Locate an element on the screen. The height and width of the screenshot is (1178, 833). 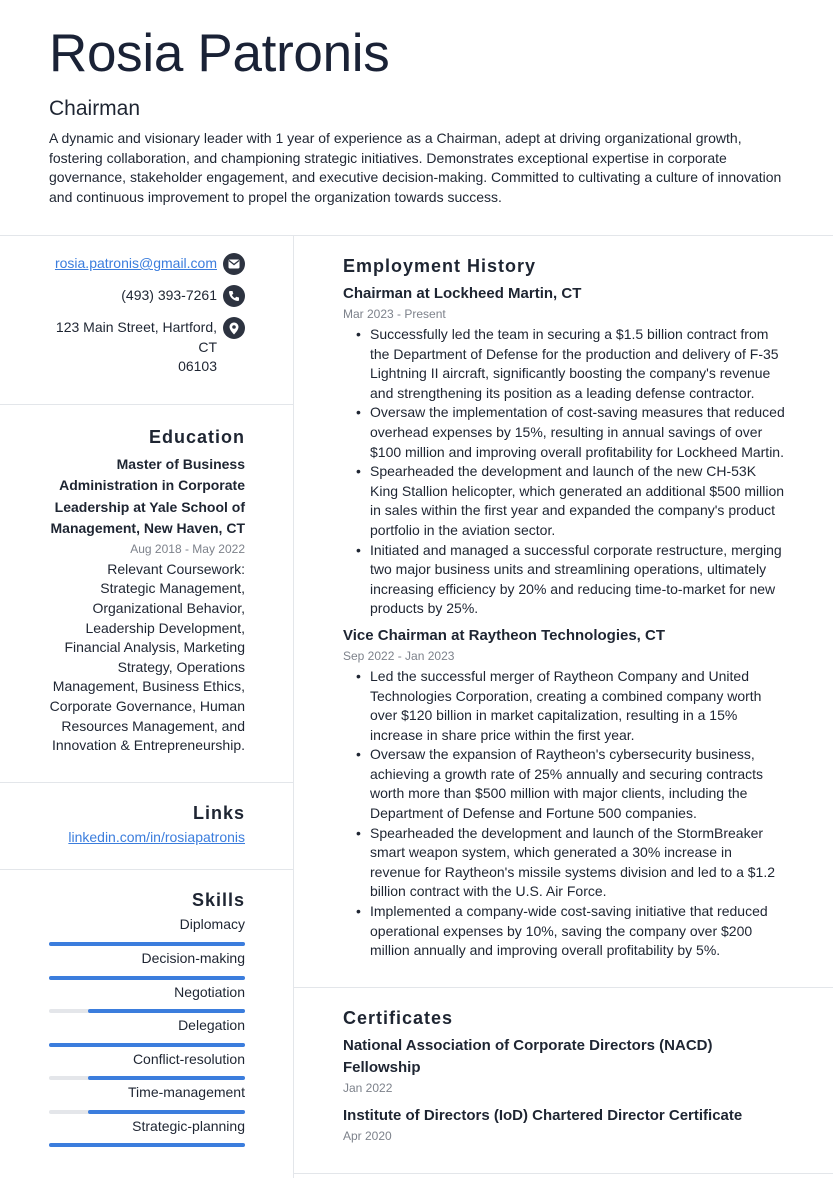
employment-heading: Employment History is located at coordinates (440, 266).